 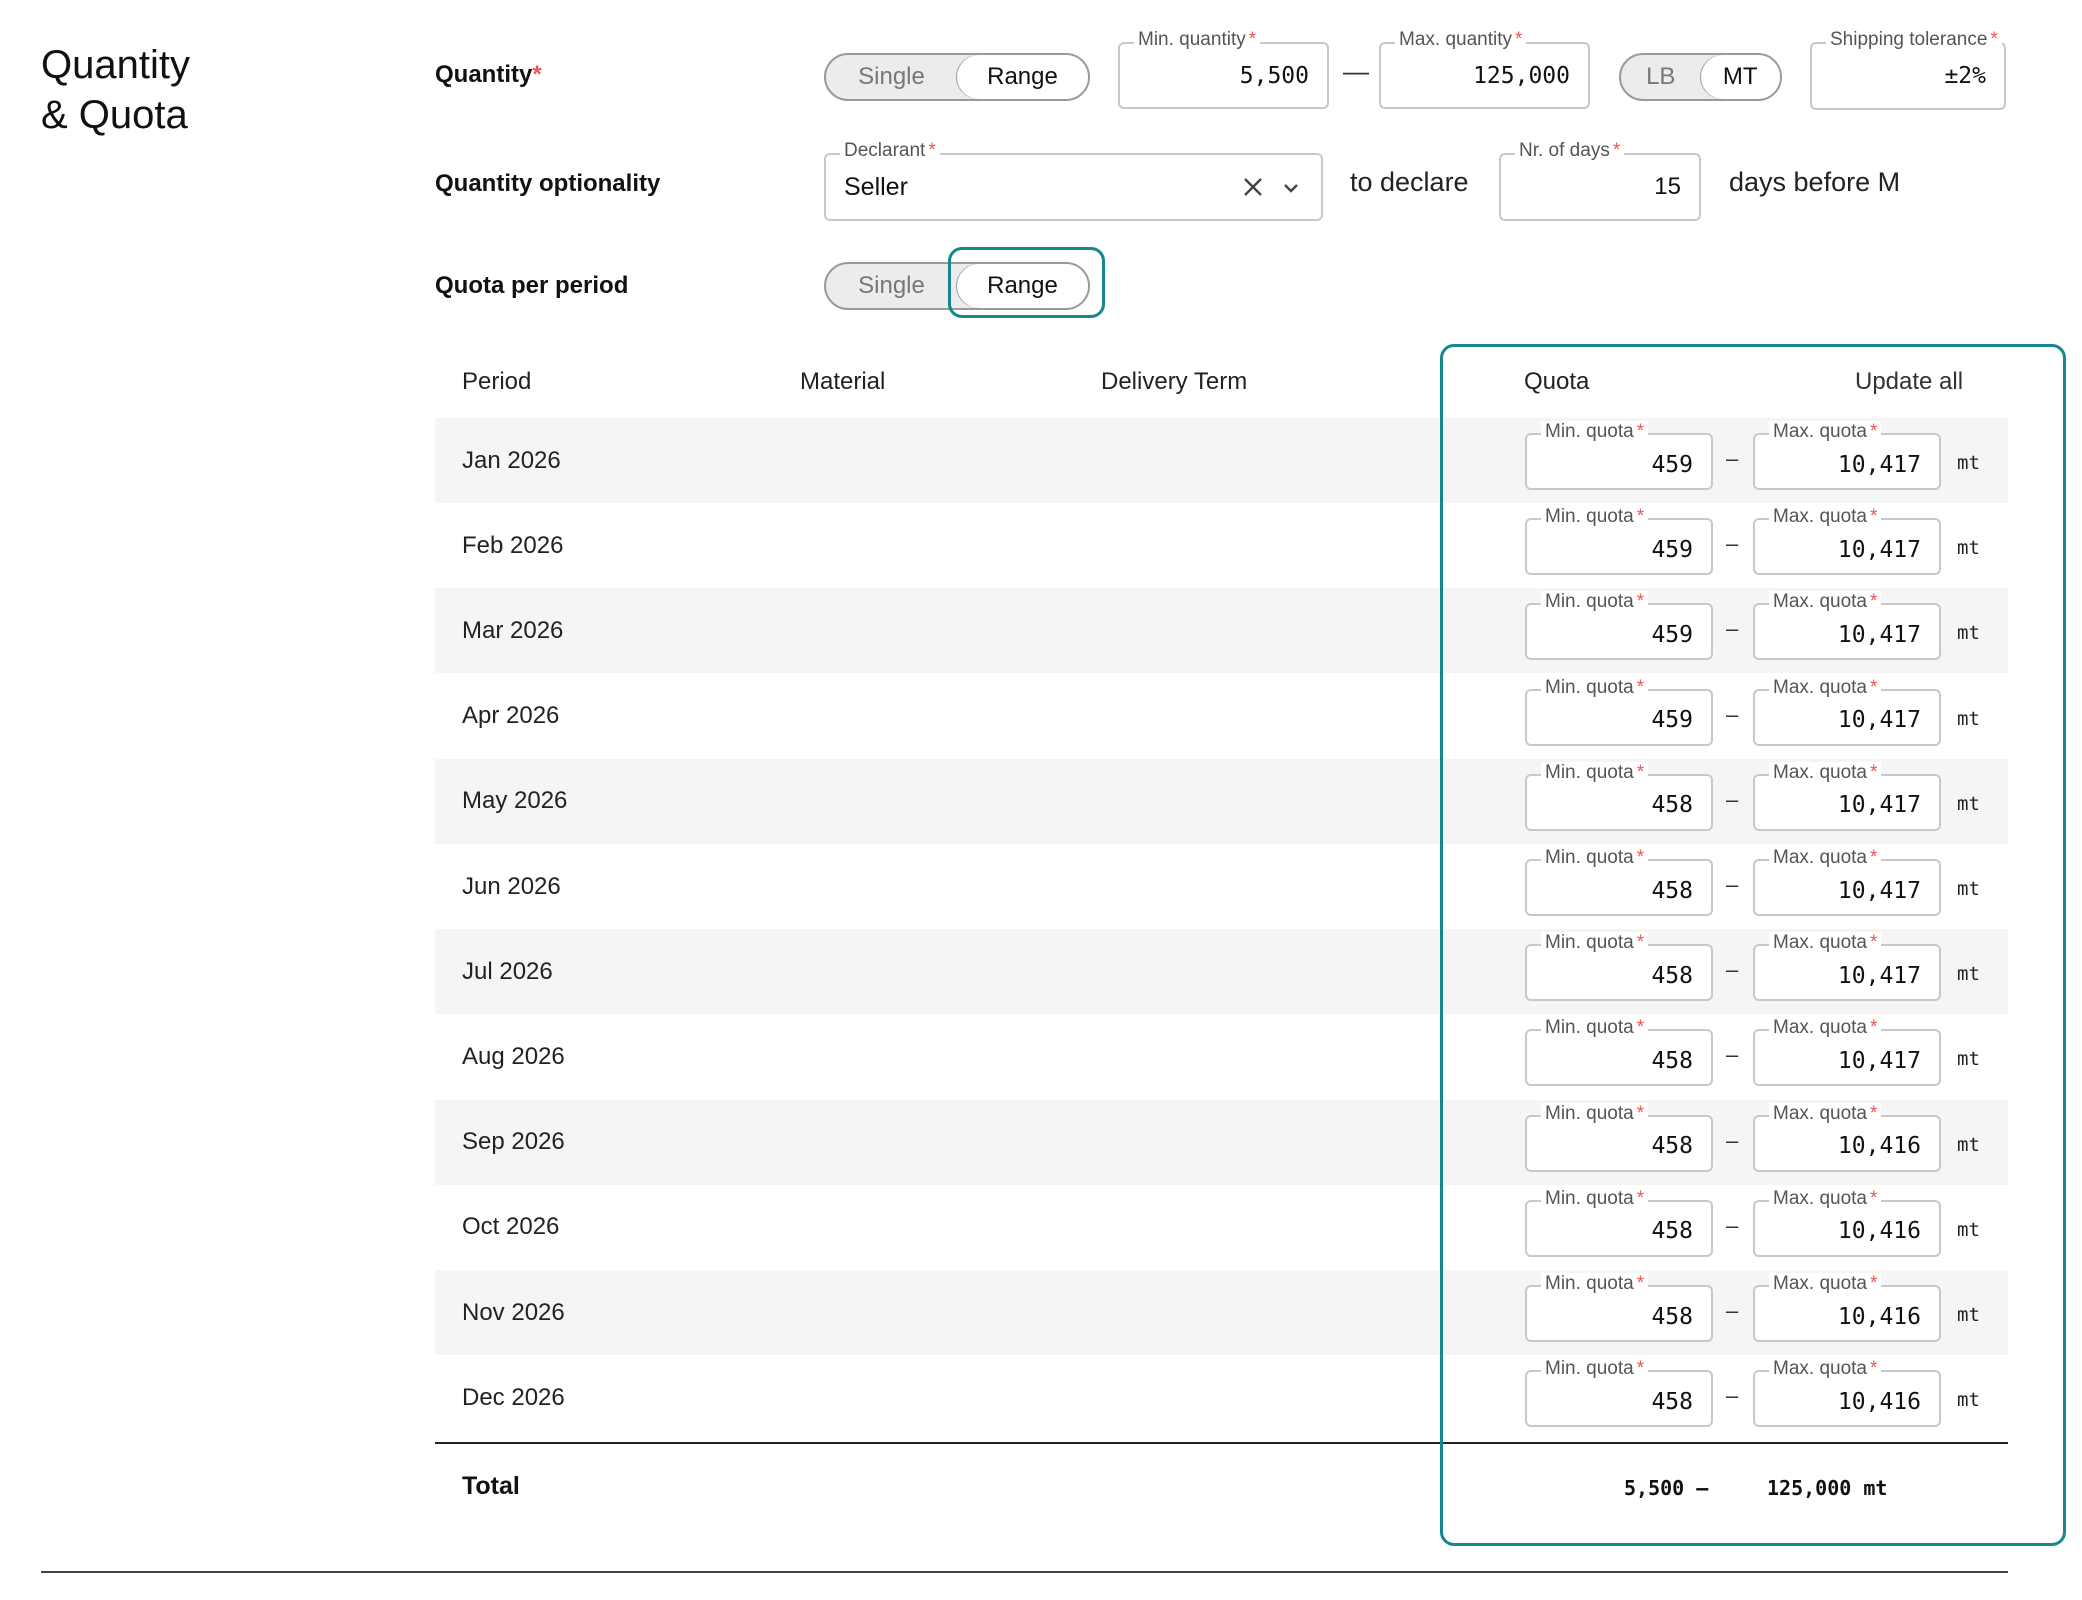 What do you see at coordinates (513, 1312) in the screenshot?
I see `period-cell: Nov 2026` at bounding box center [513, 1312].